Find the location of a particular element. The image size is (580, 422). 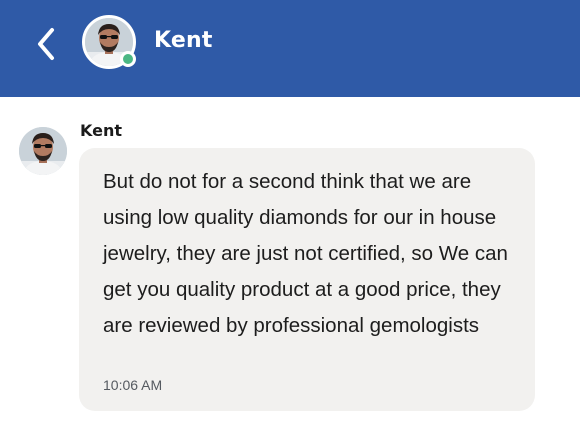

message-sender-name: Kent is located at coordinates (101, 130).